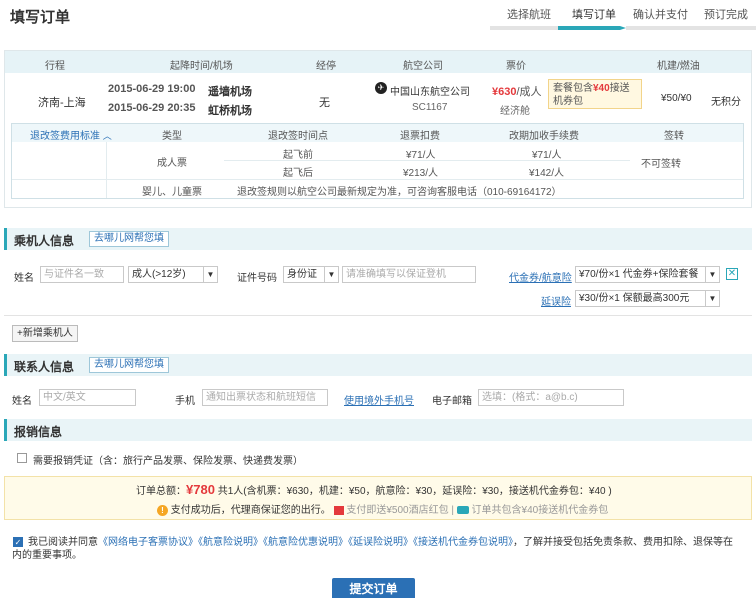  Describe the element at coordinates (529, 15) in the screenshot. I see `step-select-flight: 选择航班` at that location.